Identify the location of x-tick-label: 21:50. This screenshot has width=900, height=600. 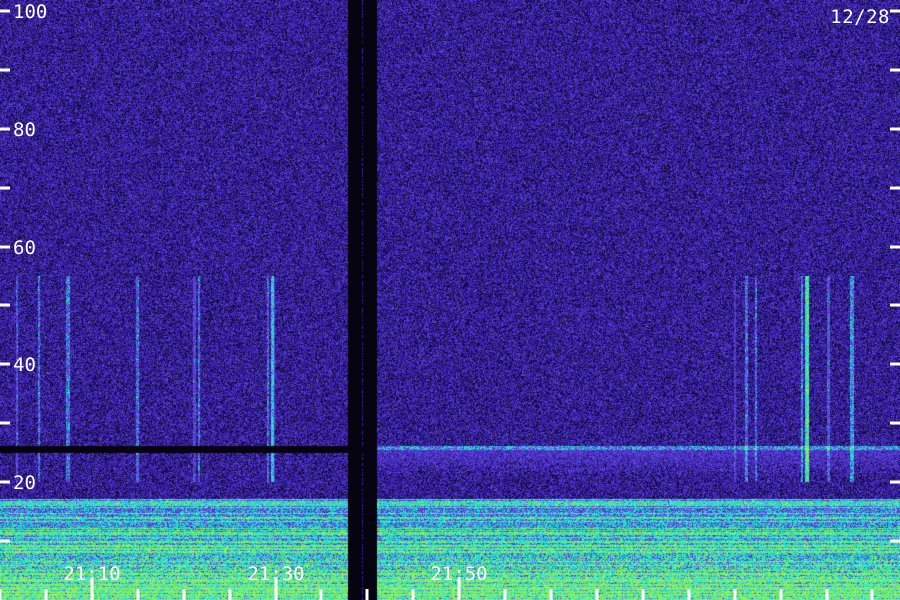
(458, 574).